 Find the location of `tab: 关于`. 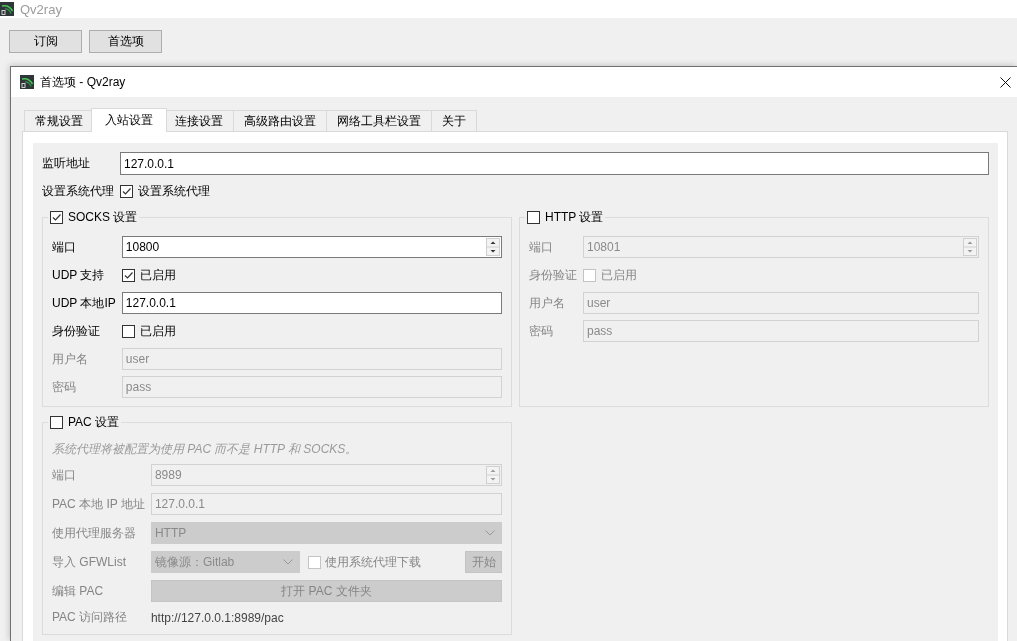

tab: 关于 is located at coordinates (454, 120).